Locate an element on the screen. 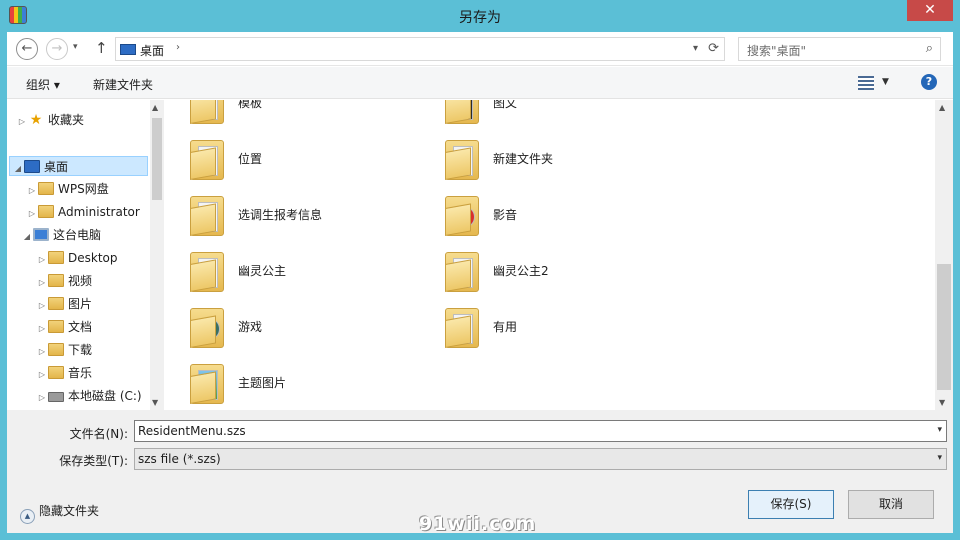 This screenshot has width=960, height=540. file-item: 有用 is located at coordinates (565, 327).